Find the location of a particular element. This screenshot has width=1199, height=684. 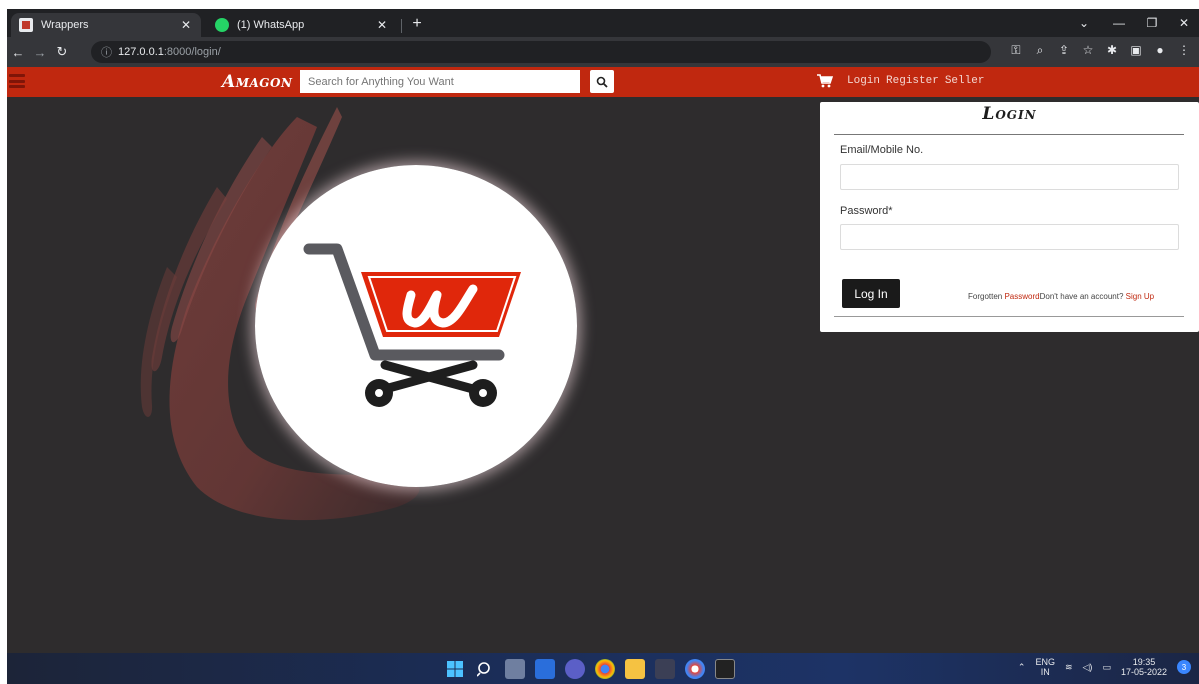

notification-badge: 3 is located at coordinates (1184, 667).